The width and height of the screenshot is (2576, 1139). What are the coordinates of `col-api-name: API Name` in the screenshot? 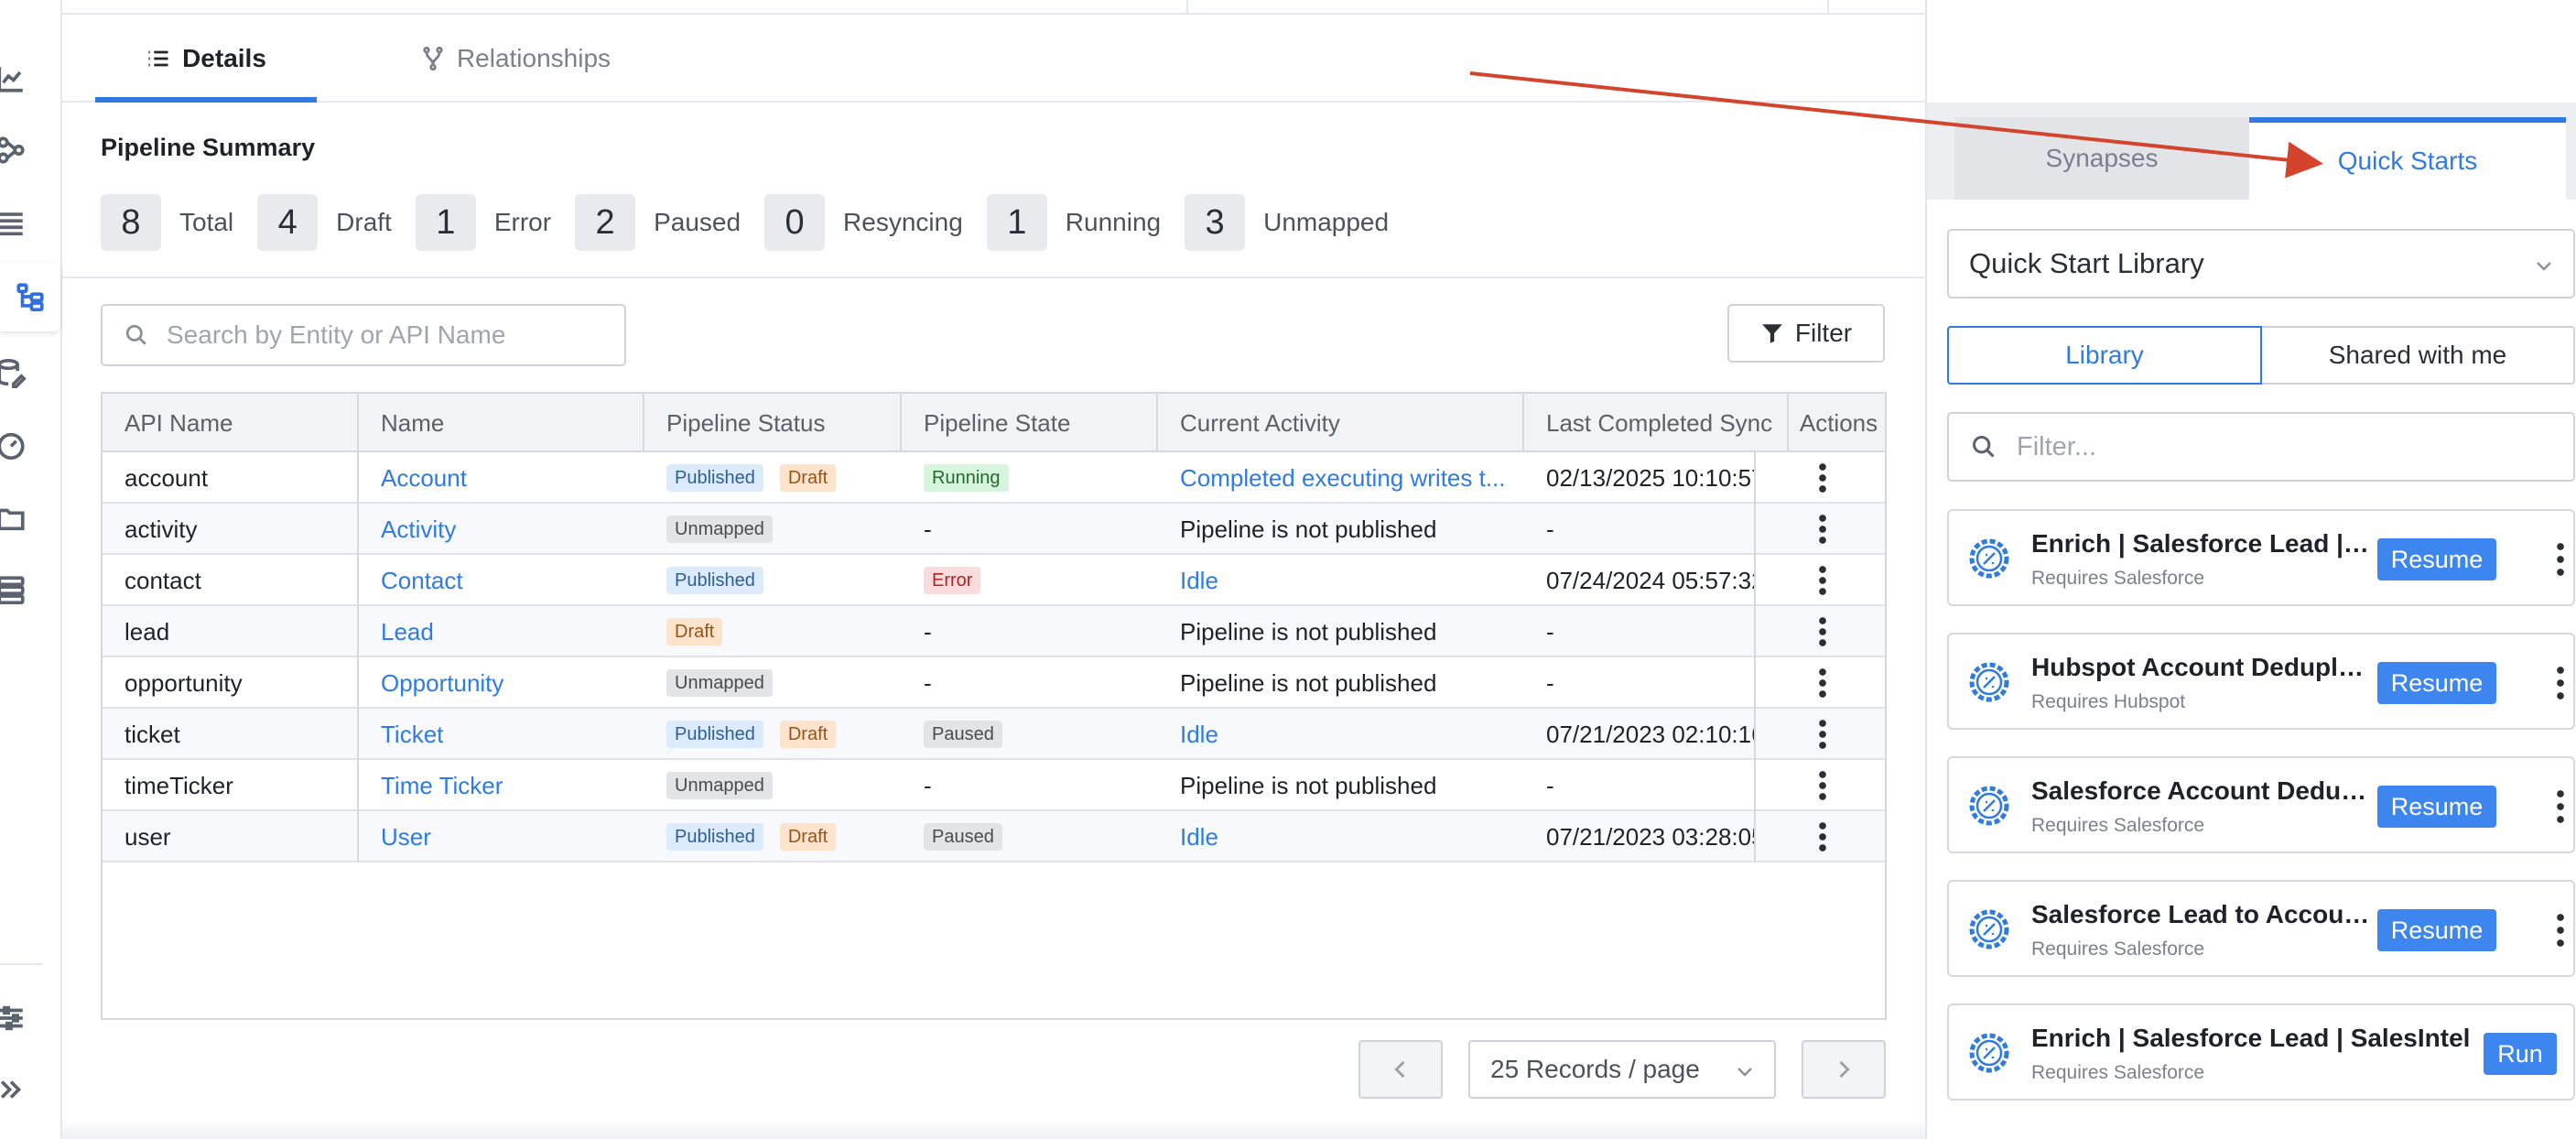 It's located at (231, 423).